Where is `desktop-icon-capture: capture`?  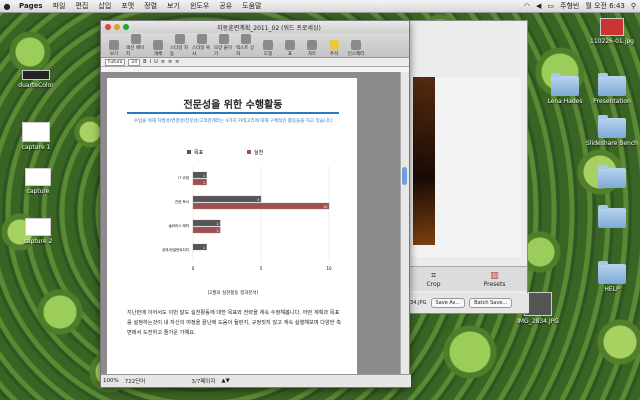 desktop-icon-capture: capture is located at coordinates (38, 181).